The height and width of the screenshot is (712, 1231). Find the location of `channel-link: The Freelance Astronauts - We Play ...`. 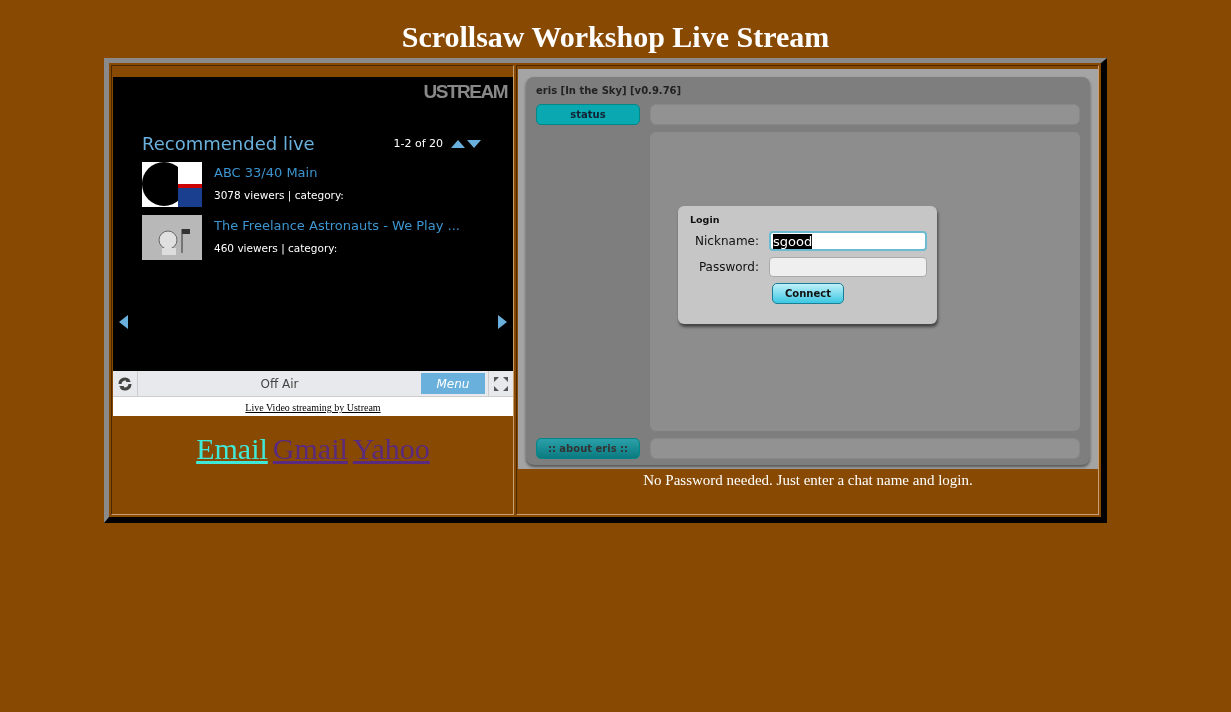

channel-link: The Freelance Astronauts - We Play ... is located at coordinates (337, 225).